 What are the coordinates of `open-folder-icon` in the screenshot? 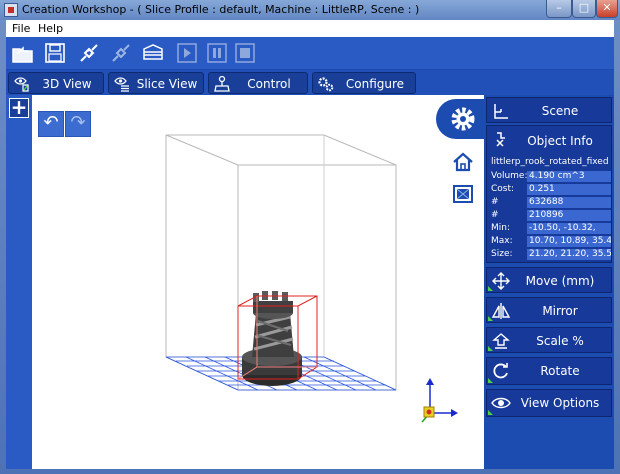 It's located at (22, 54).